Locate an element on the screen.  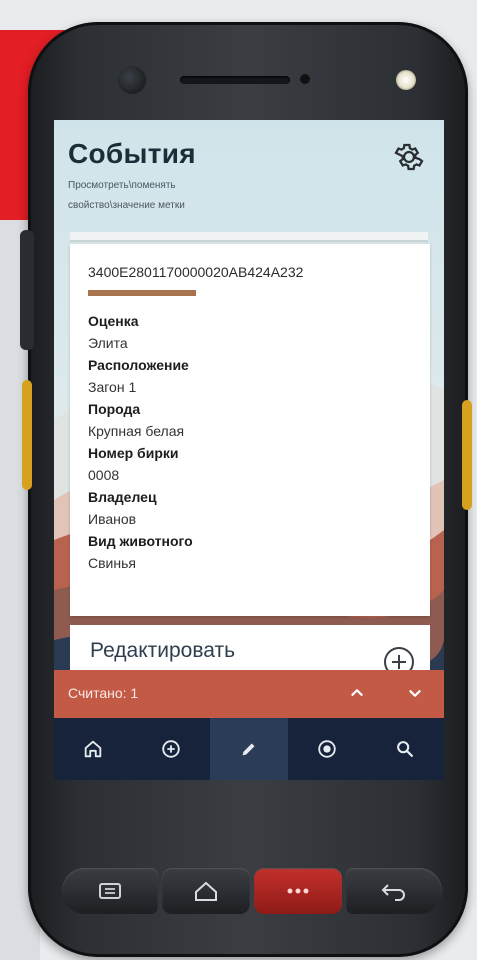
nav-item-add is located at coordinates (171, 749).